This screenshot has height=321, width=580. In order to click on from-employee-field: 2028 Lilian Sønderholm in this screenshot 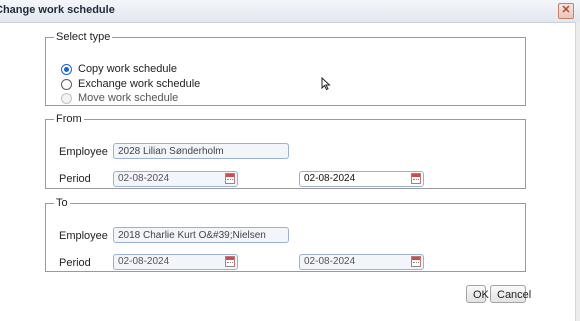, I will do `click(201, 151)`.